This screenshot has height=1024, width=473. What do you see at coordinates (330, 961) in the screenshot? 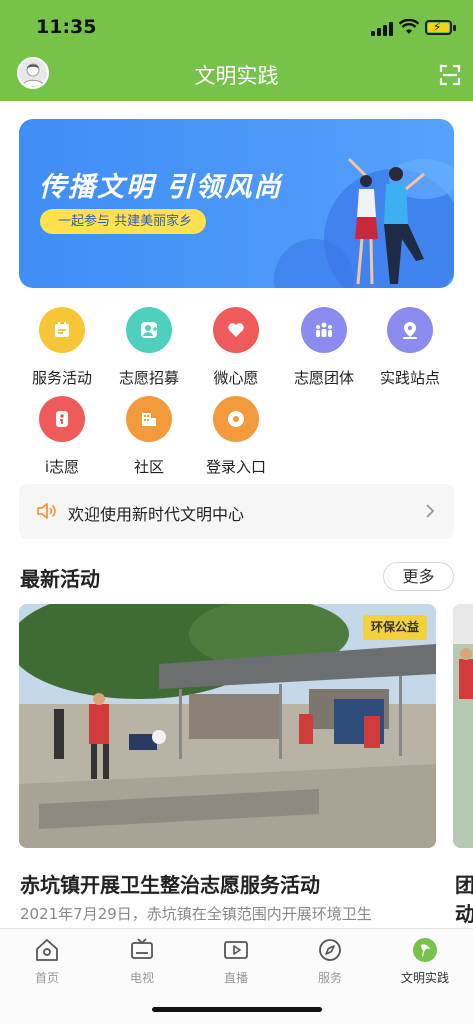
I see `tab-service: 服务` at bounding box center [330, 961].